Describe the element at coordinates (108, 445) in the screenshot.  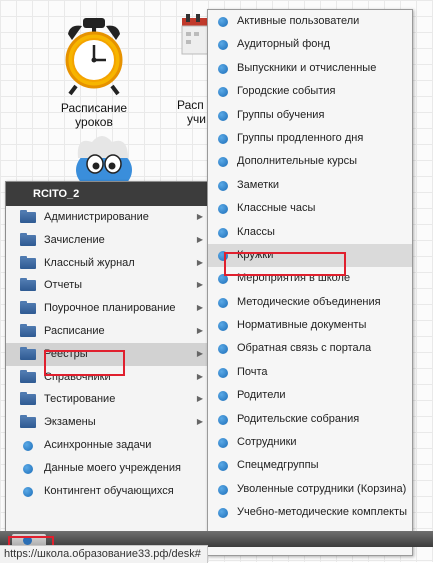
I see `start-menu-item: Асинхронные задачи` at that location.